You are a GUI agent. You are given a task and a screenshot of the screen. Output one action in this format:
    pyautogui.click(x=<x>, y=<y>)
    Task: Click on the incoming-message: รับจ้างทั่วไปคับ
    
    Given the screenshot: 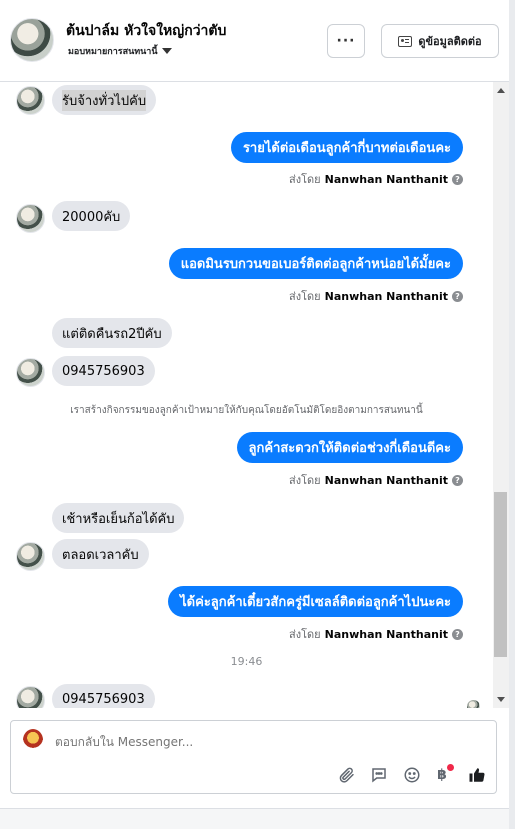 What is the action you would take?
    pyautogui.click(x=104, y=100)
    